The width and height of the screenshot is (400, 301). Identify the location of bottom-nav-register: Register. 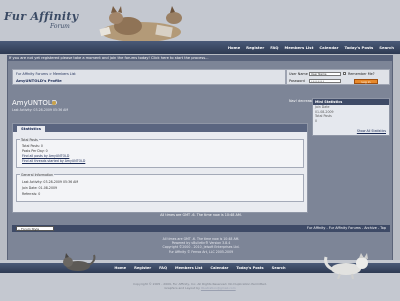
(142, 268).